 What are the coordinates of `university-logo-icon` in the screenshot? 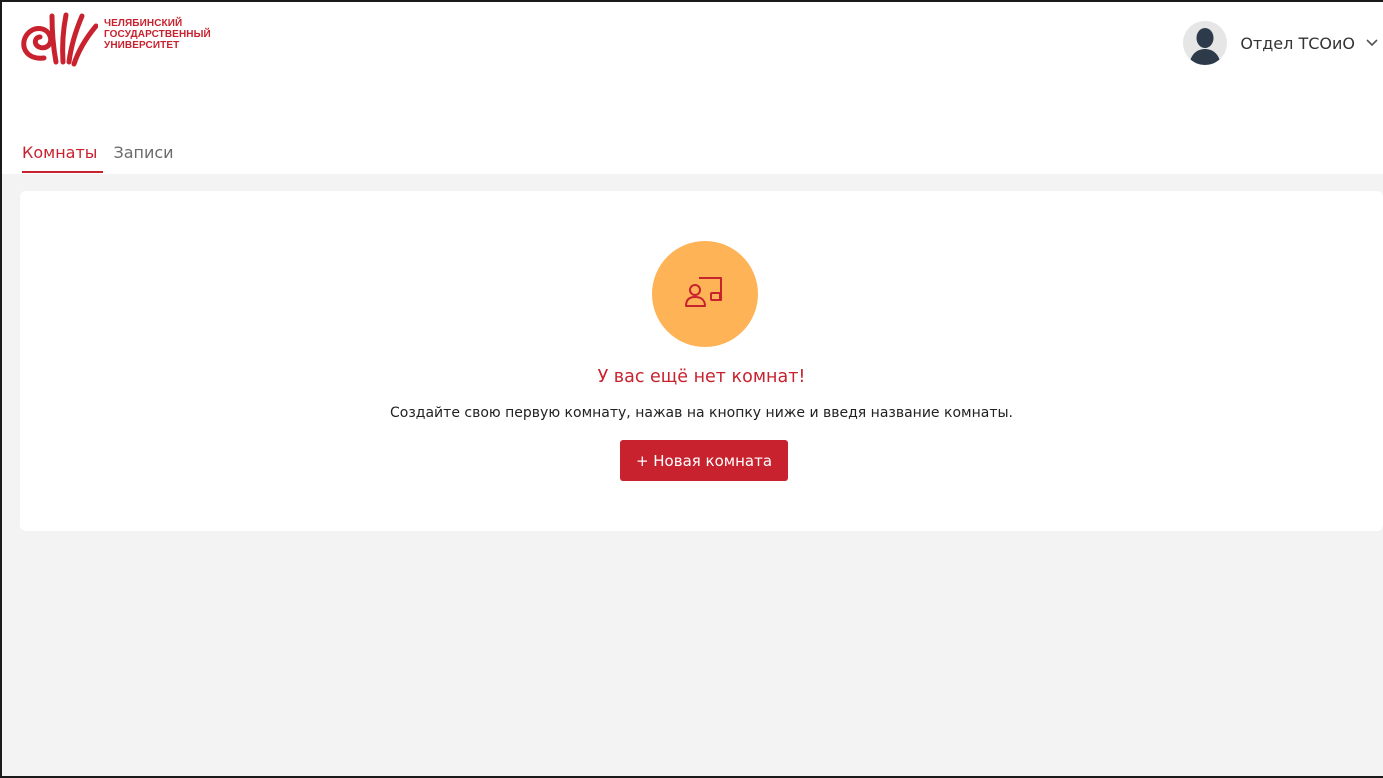 It's located at (59, 39).